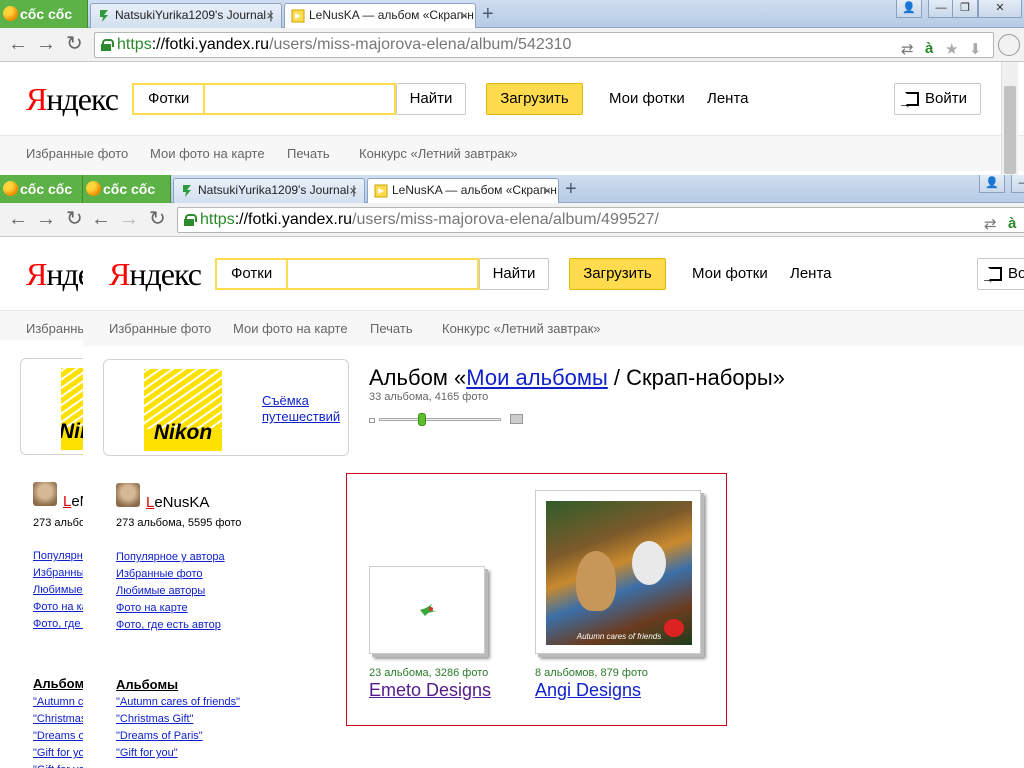 Image resolution: width=1024 pixels, height=768 pixels. Describe the element at coordinates (516, 419) in the screenshot. I see `zoom-large-icon` at that location.